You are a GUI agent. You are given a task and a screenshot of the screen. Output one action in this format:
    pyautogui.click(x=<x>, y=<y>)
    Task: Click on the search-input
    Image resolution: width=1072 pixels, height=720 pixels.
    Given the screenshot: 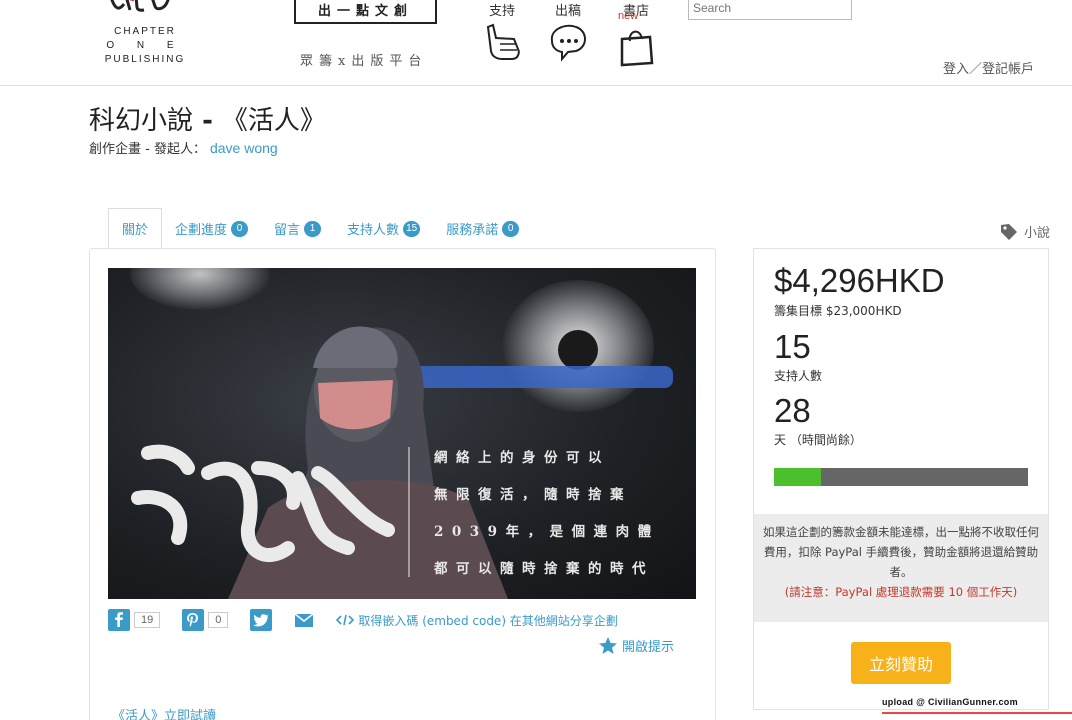 What is the action you would take?
    pyautogui.click(x=770, y=10)
    